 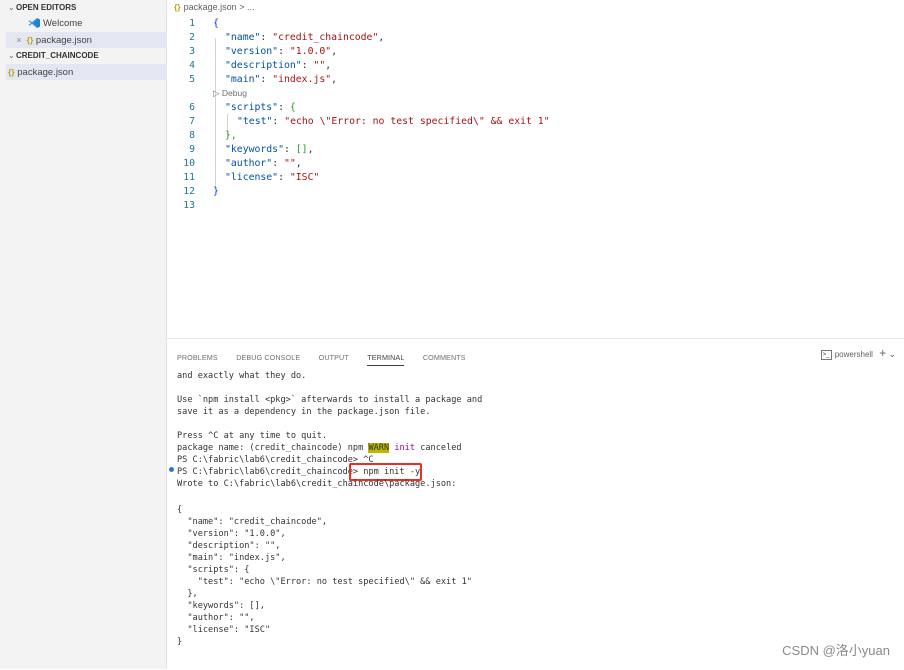 I want to click on watermark: CSDN @洛小yuan, so click(x=836, y=650).